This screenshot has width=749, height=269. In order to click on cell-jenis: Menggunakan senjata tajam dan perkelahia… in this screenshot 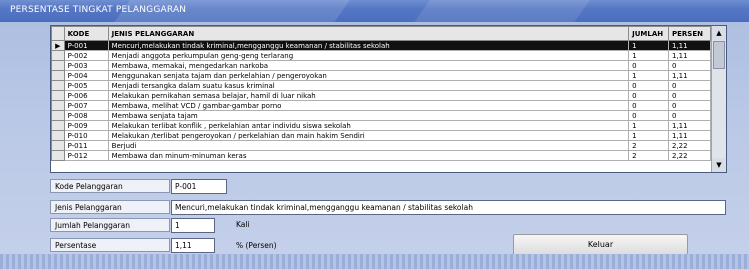, I will do `click(368, 75)`.